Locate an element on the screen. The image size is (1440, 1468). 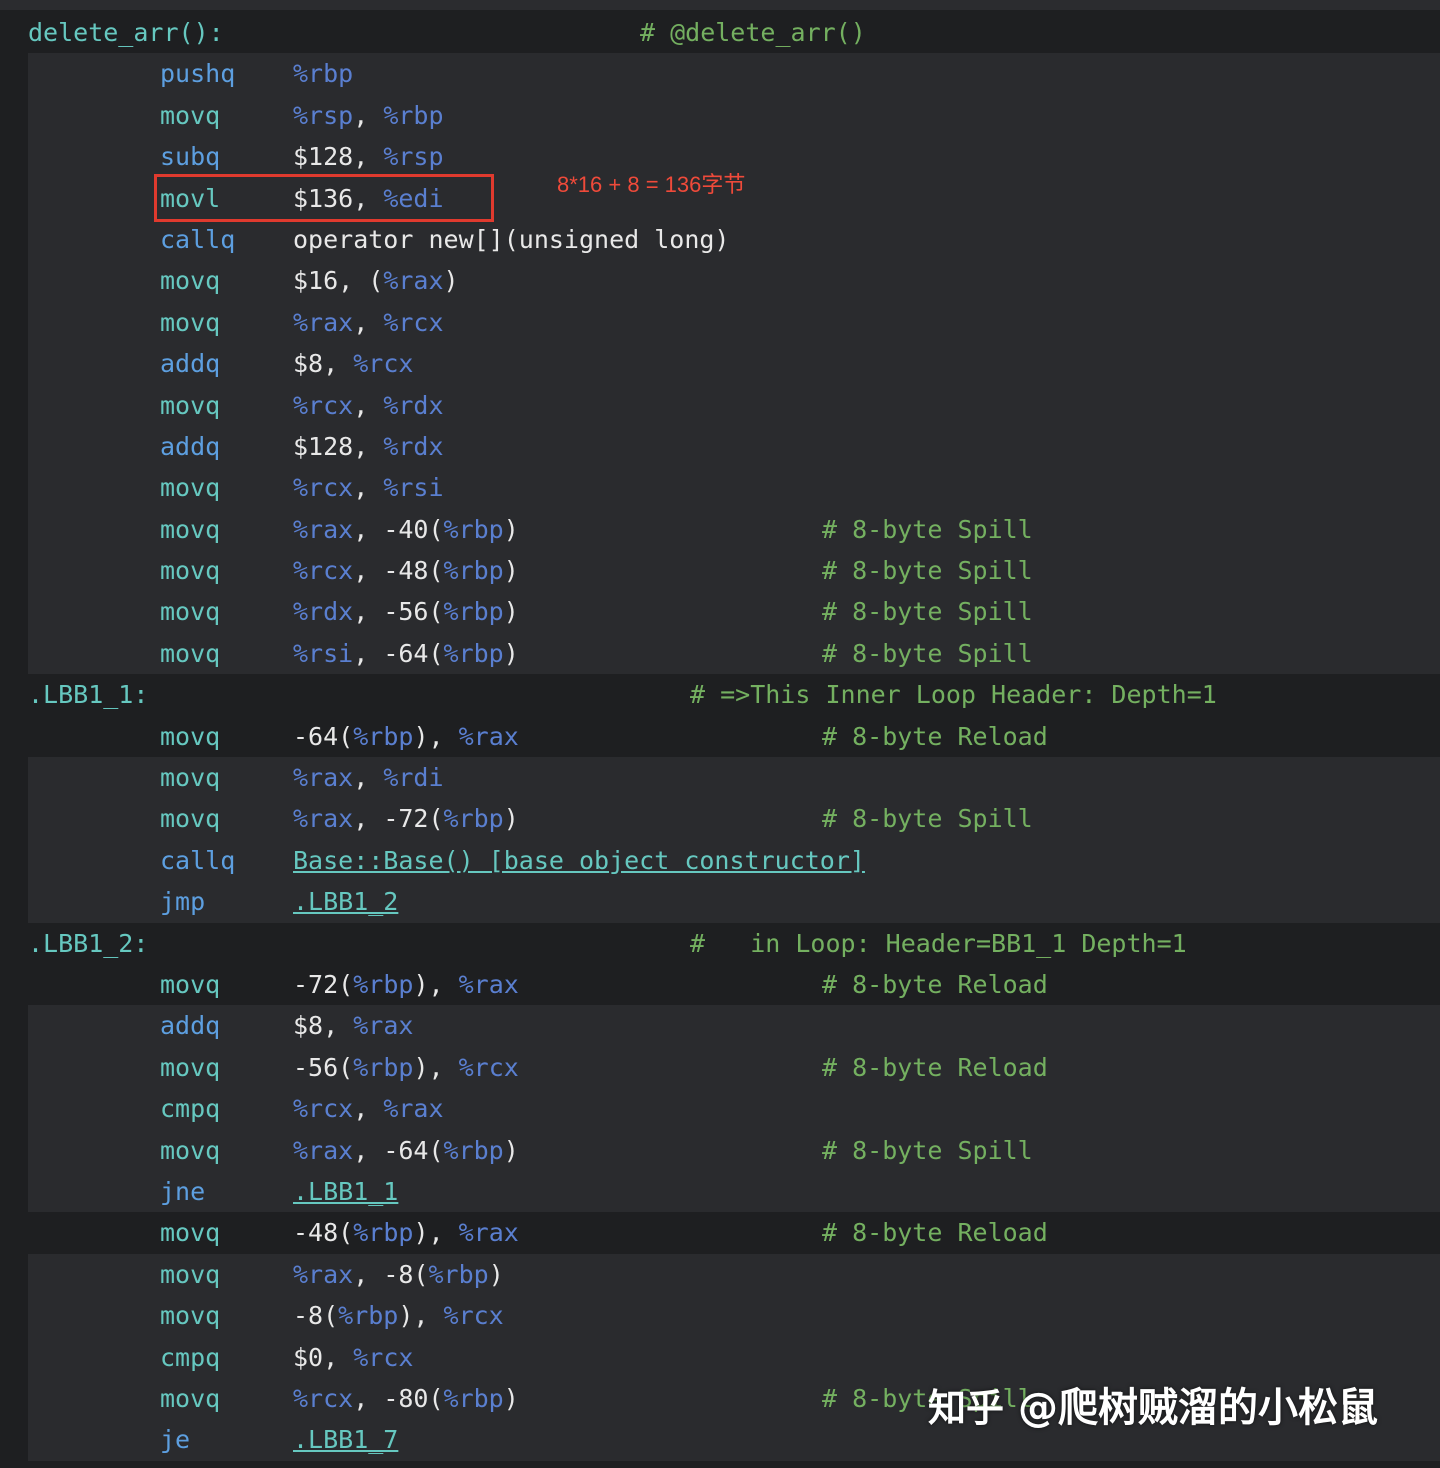
code-line: movq %rdx, -56(%rbp) # 8-byte Spill is located at coordinates (720, 612).